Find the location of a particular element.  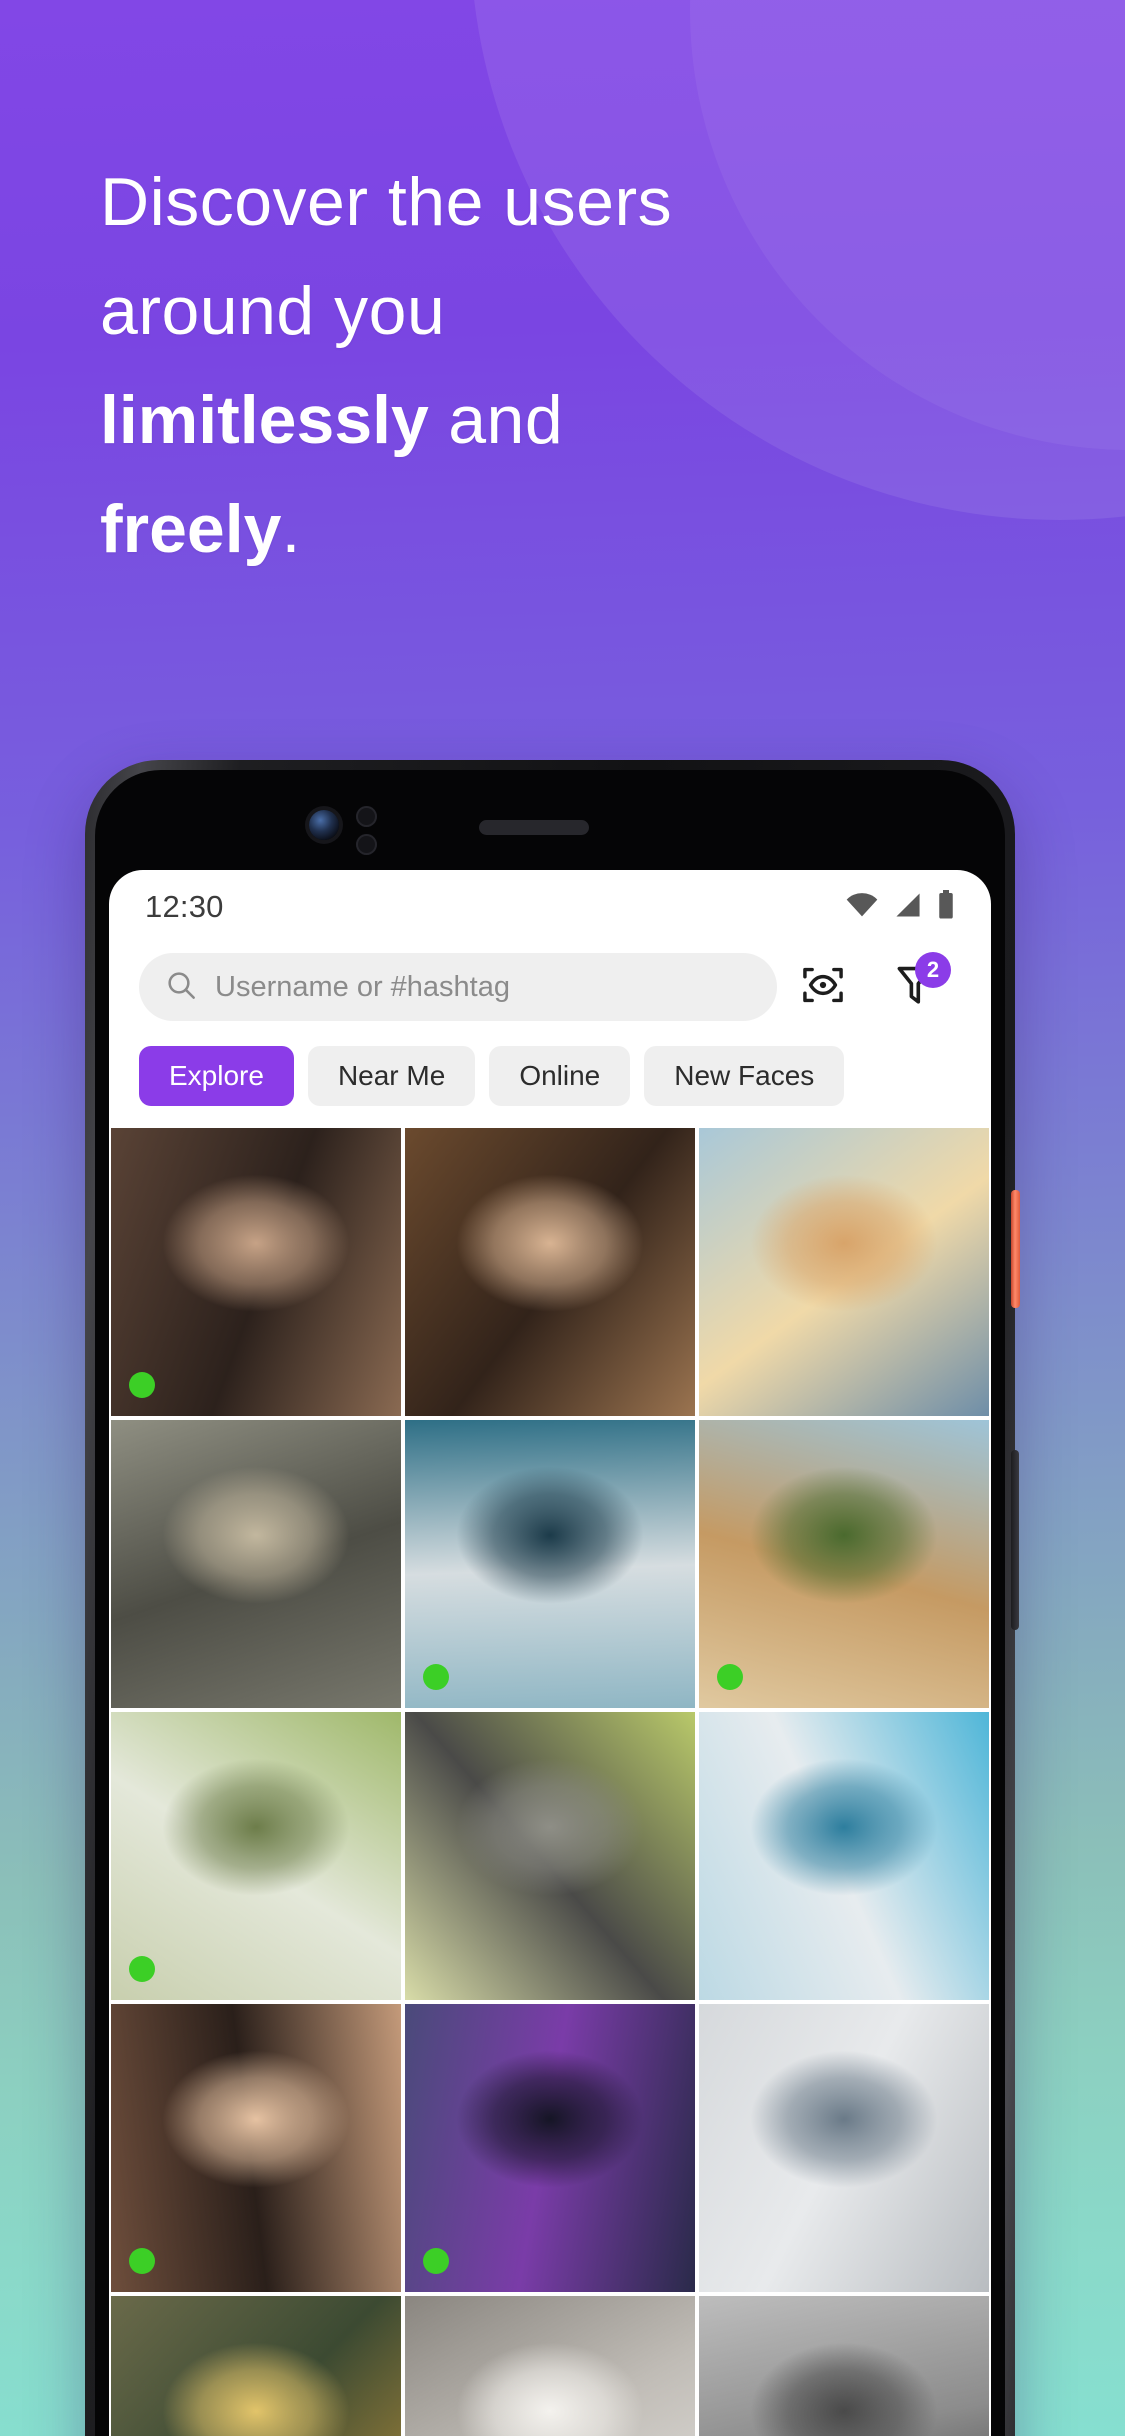

battery-icon is located at coordinates (946, 907).